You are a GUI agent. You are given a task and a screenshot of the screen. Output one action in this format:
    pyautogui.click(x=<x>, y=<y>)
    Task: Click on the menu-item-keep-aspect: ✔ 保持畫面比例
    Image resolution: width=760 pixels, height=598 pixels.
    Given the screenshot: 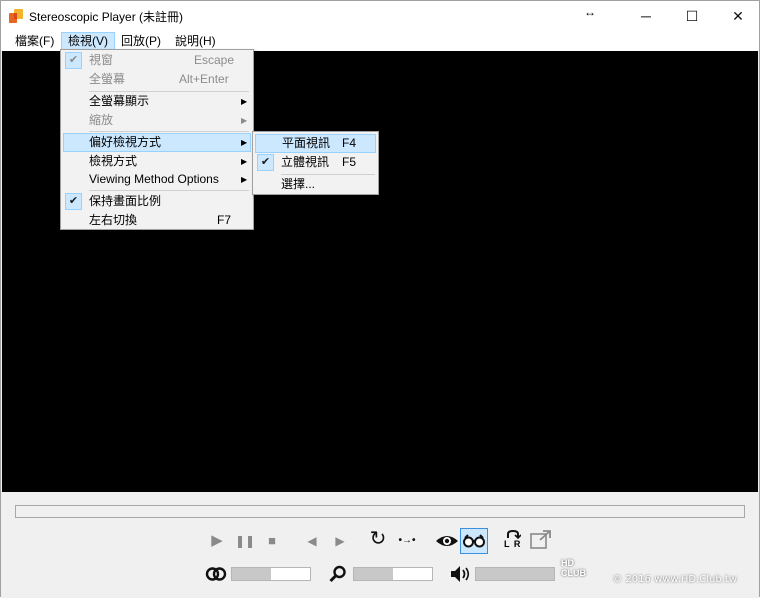 What is the action you would take?
    pyautogui.click(x=157, y=201)
    